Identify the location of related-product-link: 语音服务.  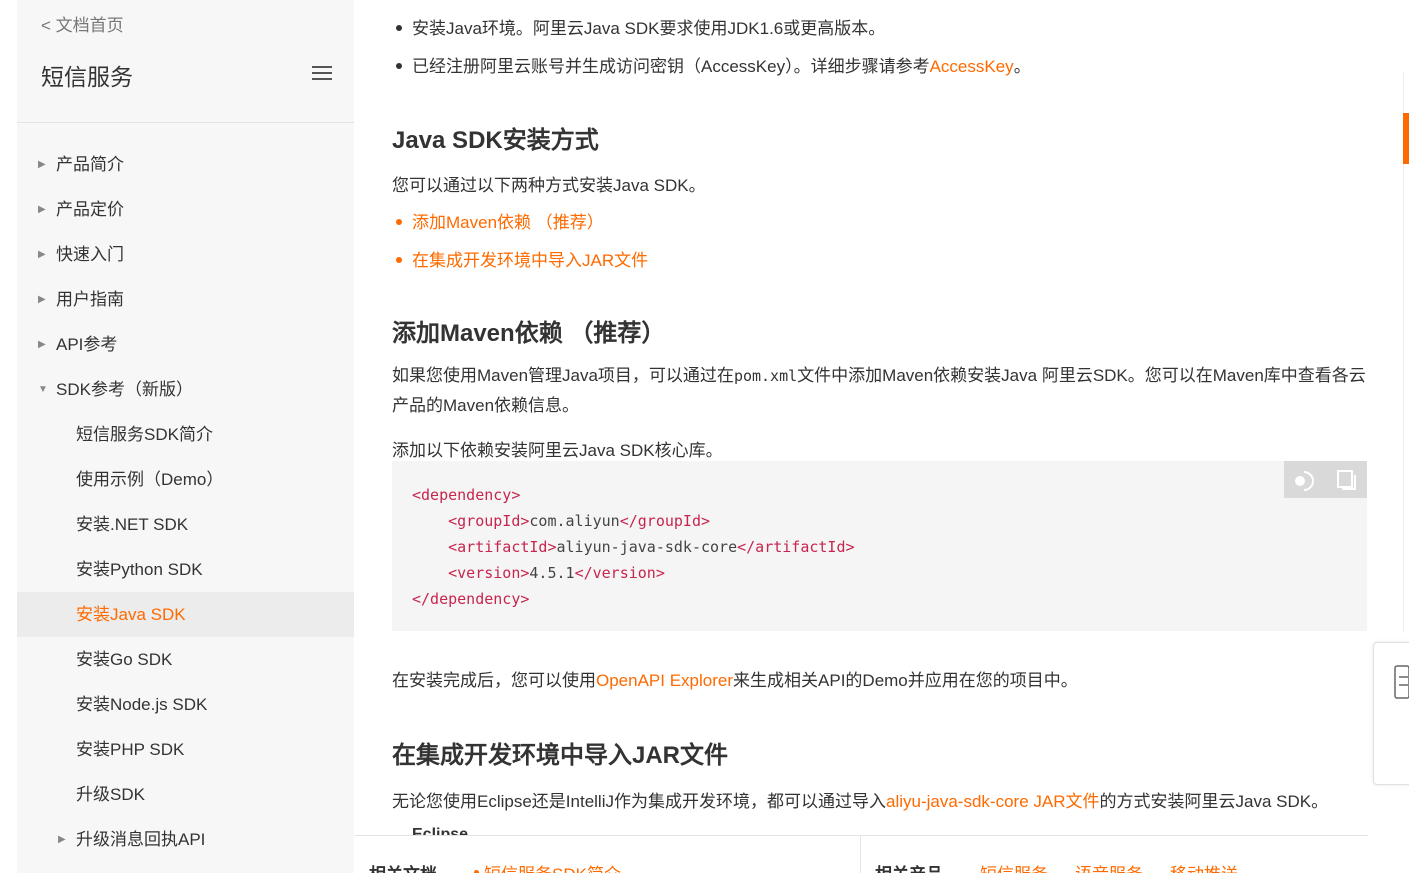
(1109, 866).